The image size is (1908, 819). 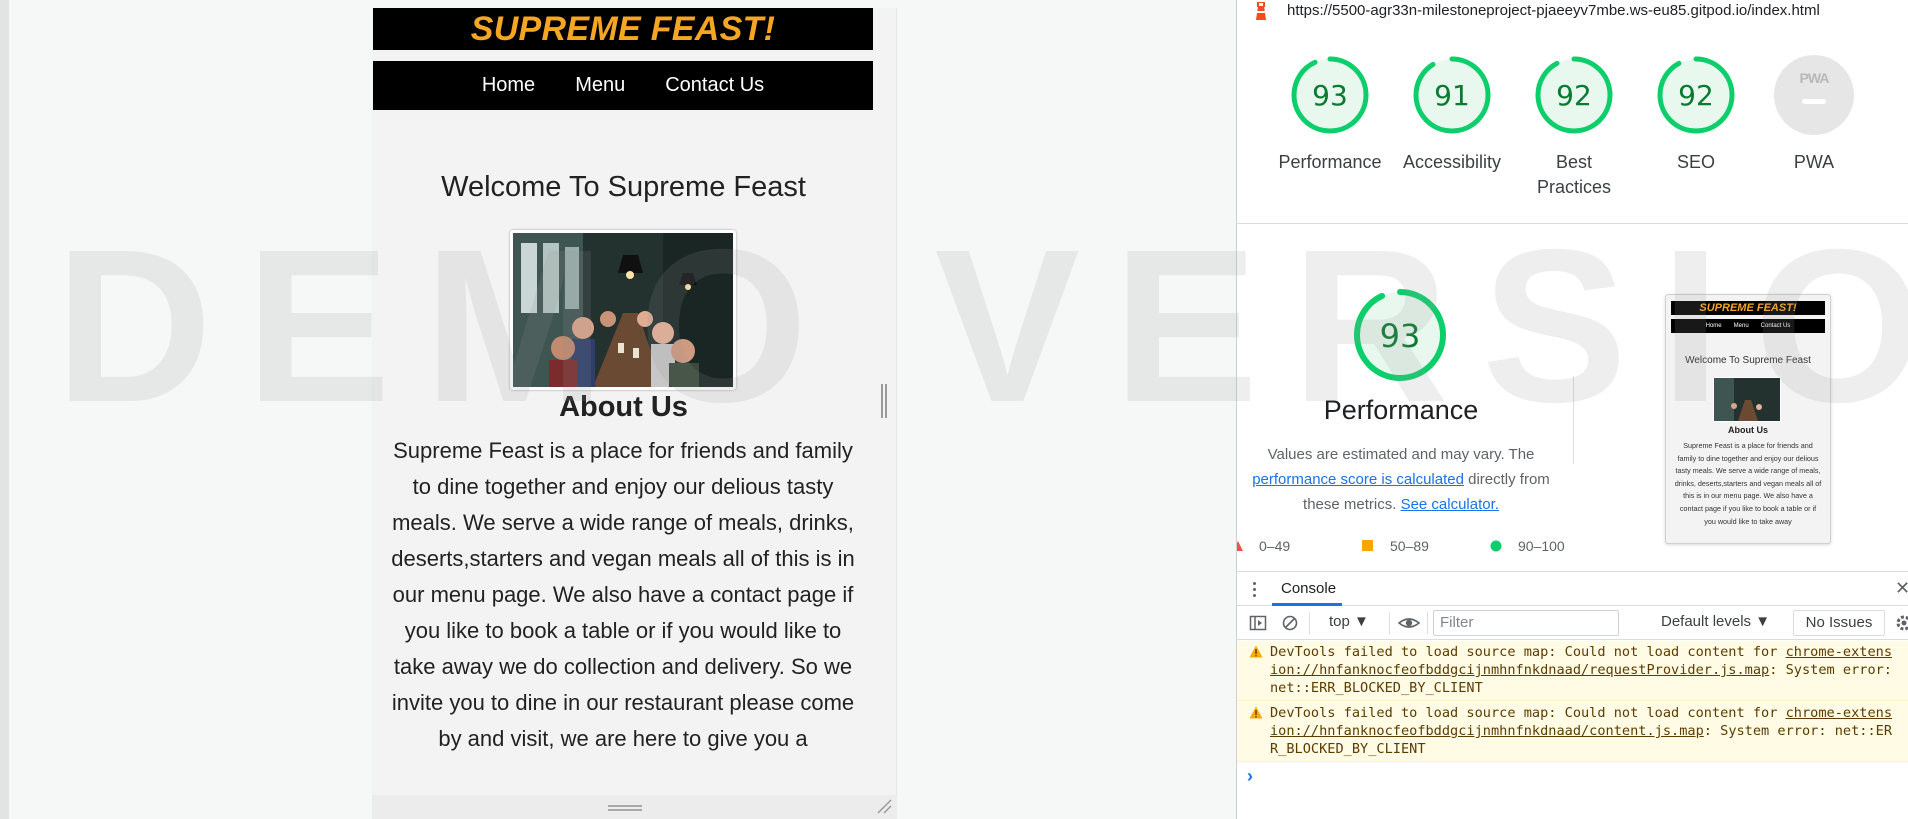 What do you see at coordinates (1715, 621) in the screenshot?
I see `log-levels-dropdown: Default levels ▼` at bounding box center [1715, 621].